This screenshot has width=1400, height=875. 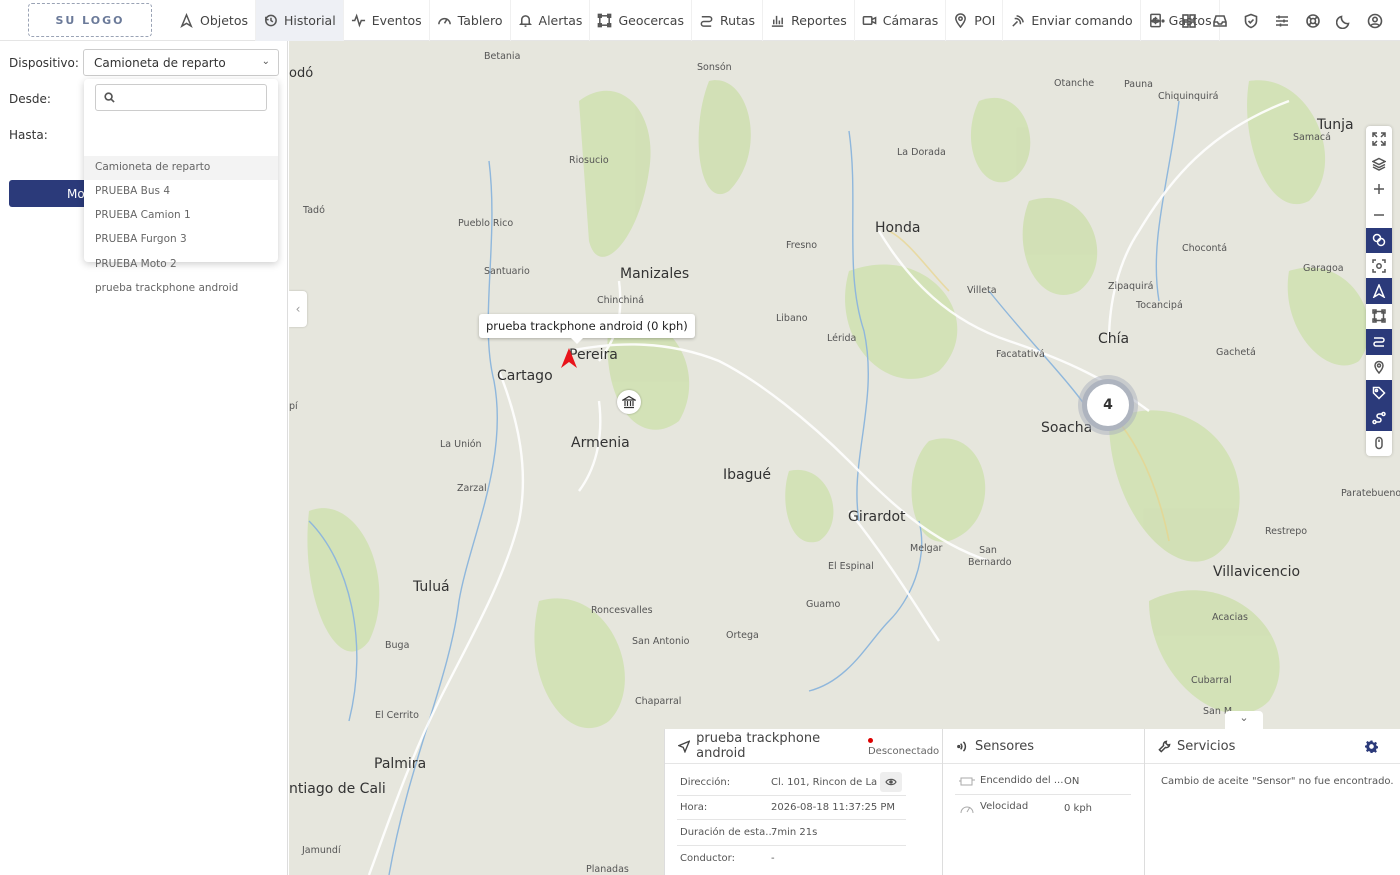 What do you see at coordinates (321, 850) in the screenshot?
I see `town-label: Jamundí` at bounding box center [321, 850].